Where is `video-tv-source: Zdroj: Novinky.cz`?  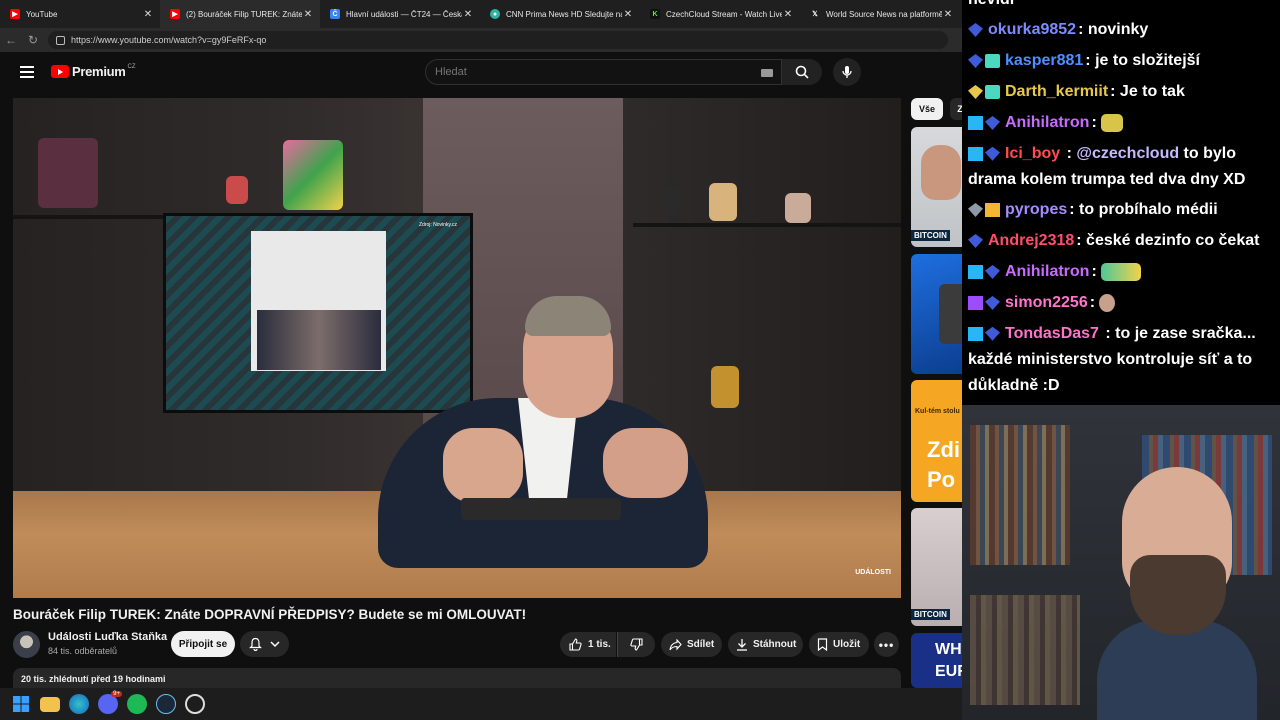 video-tv-source: Zdroj: Novinky.cz is located at coordinates (438, 225).